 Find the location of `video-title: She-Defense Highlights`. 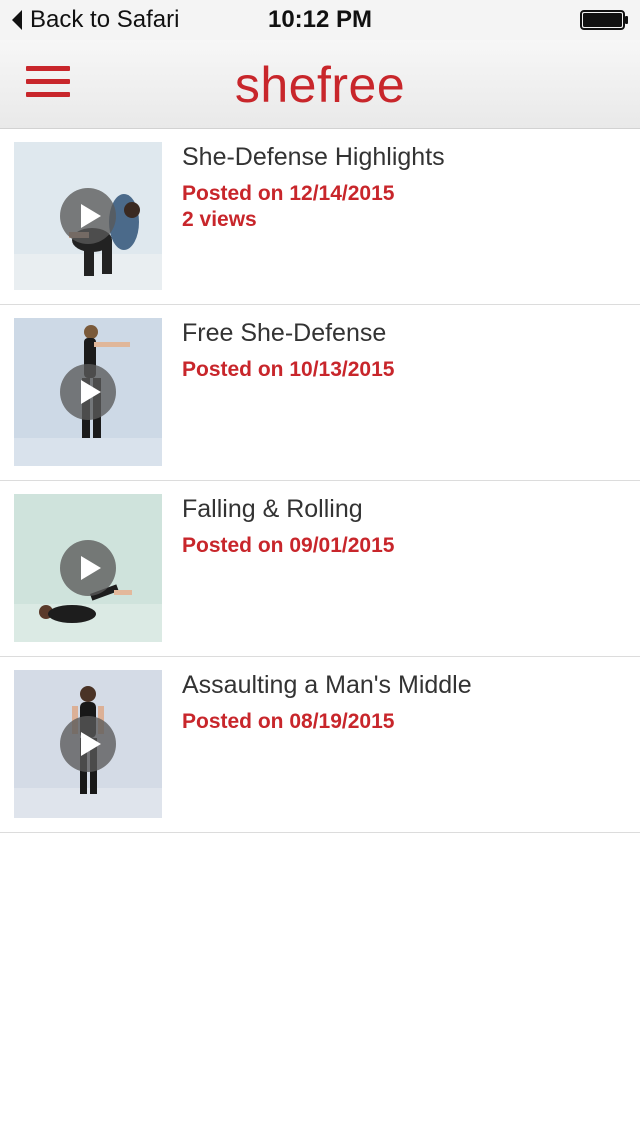

video-title: She-Defense Highlights is located at coordinates (313, 157).